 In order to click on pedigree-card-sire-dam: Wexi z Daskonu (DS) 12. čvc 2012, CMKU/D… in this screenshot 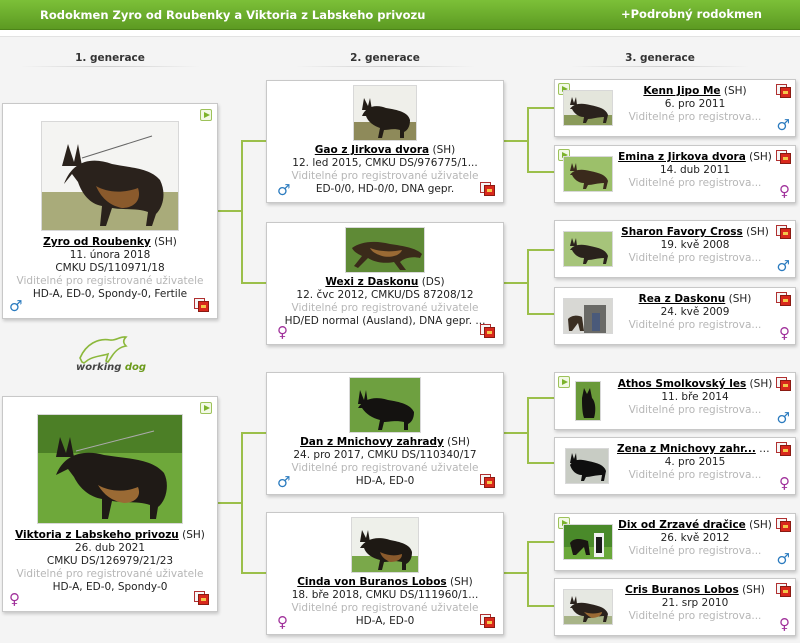, I will do `click(385, 283)`.